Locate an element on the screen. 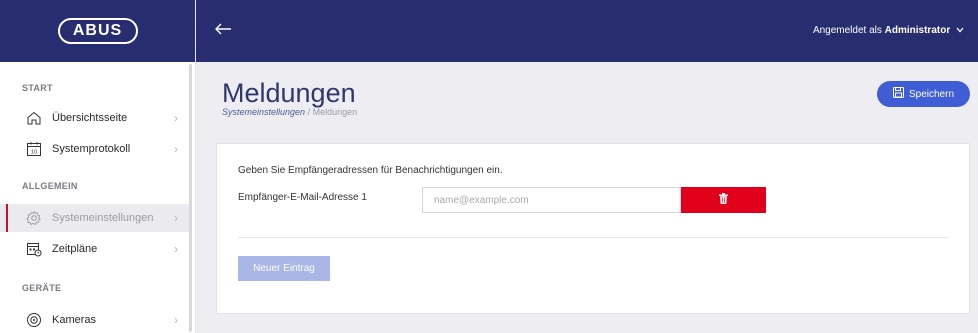 This screenshot has height=333, width=978. user-menu: Angemeldet als Administrator is located at coordinates (888, 30).